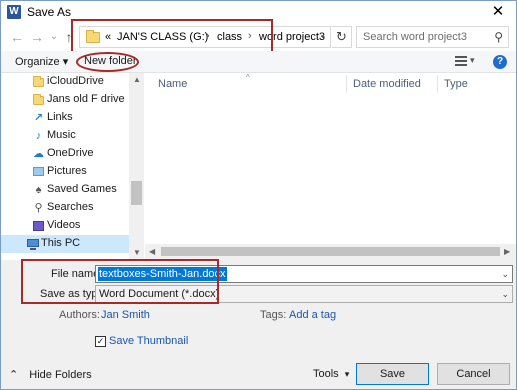 The height and width of the screenshot is (390, 517). Describe the element at coordinates (136, 166) in the screenshot. I see `nav-pane-scrollbar: ▲ ▼` at that location.